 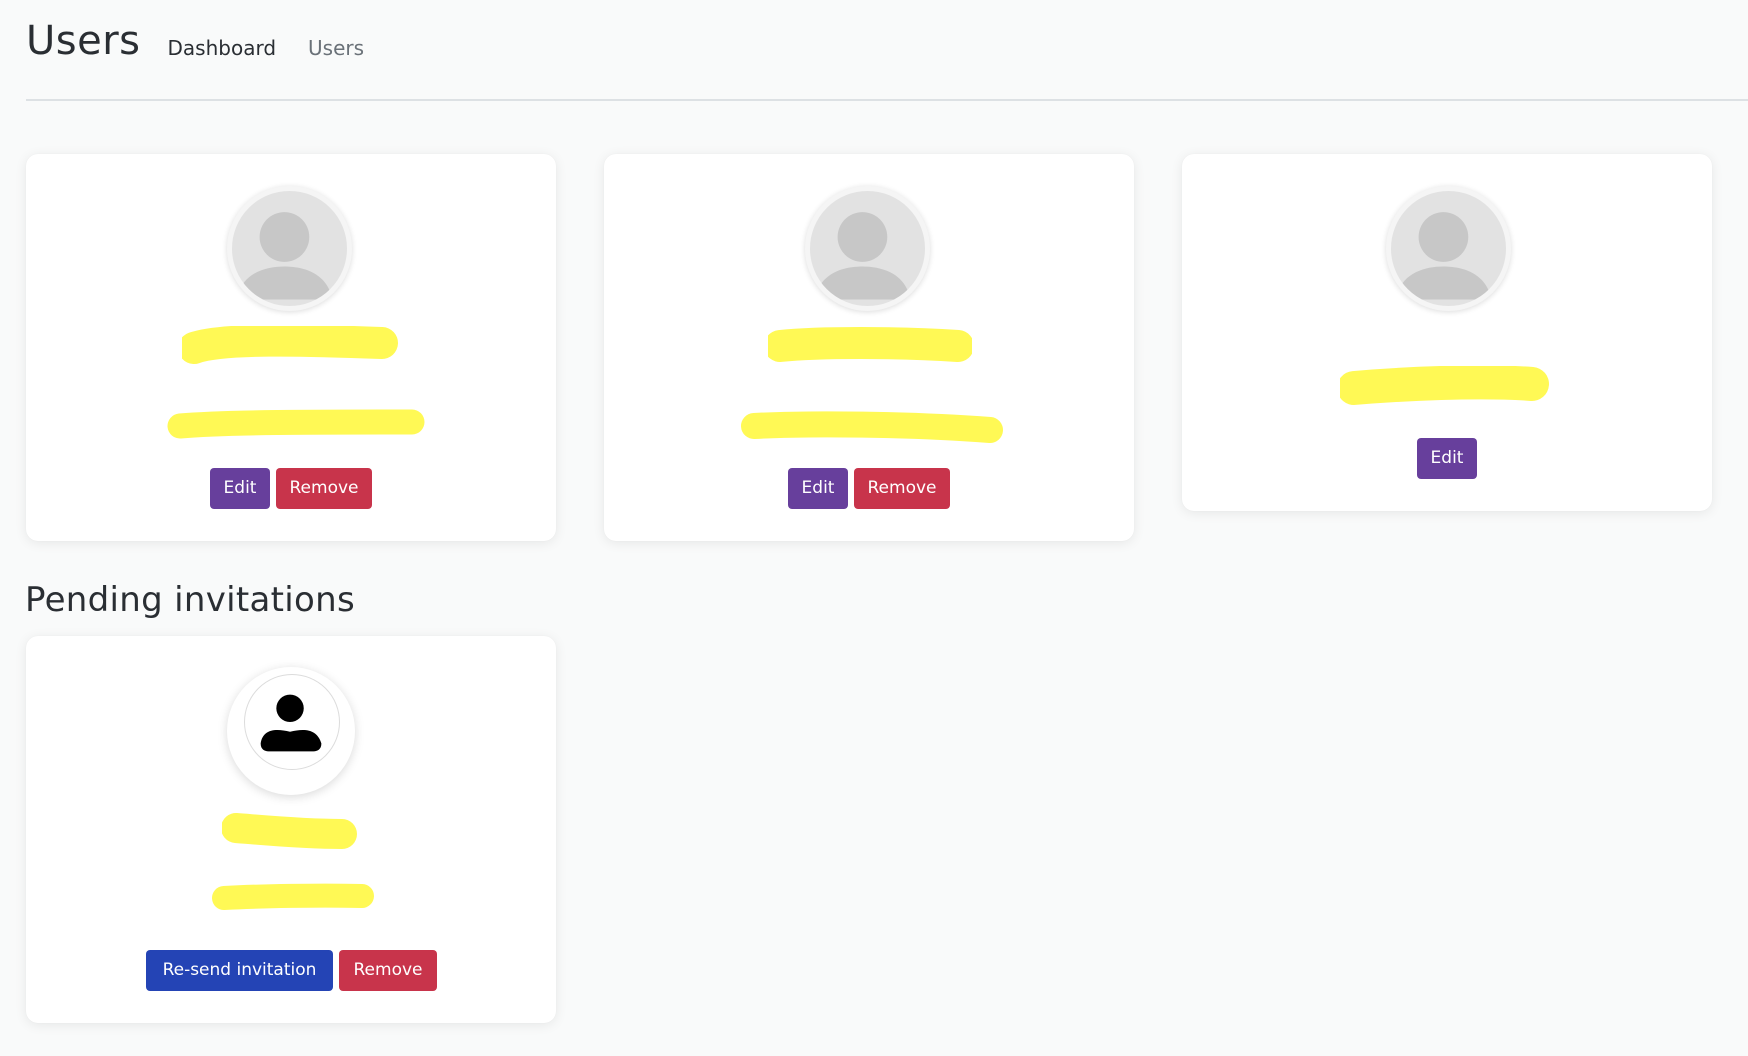 I want to click on person-icon, so click(x=291, y=723).